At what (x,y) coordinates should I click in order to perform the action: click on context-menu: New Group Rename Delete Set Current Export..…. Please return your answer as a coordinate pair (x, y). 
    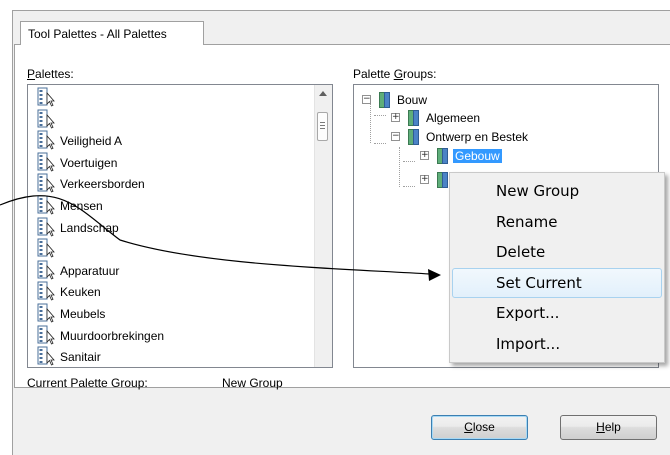
    Looking at the image, I should click on (557, 267).